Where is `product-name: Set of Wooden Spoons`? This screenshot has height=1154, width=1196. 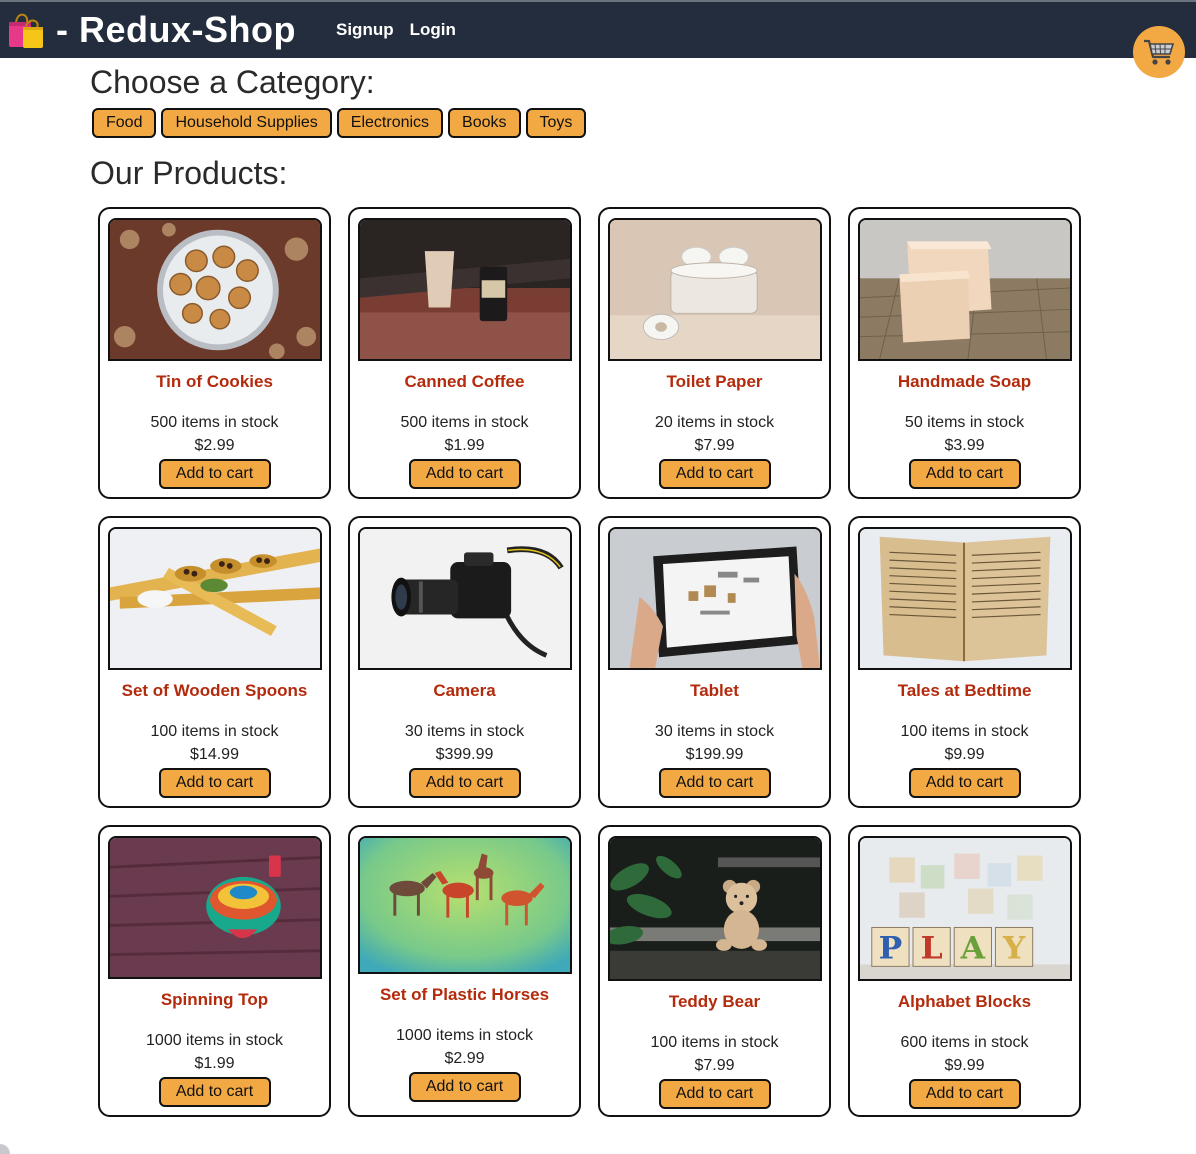
product-name: Set of Wooden Spoons is located at coordinates (215, 691).